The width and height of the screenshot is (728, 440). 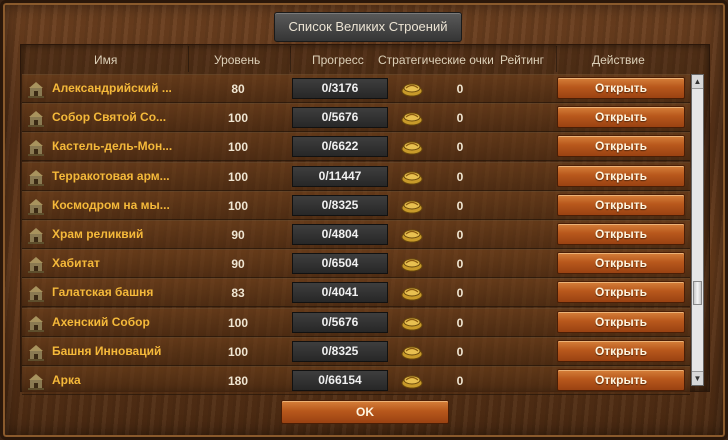 What do you see at coordinates (697, 293) in the screenshot?
I see `scrollbar-thumb` at bounding box center [697, 293].